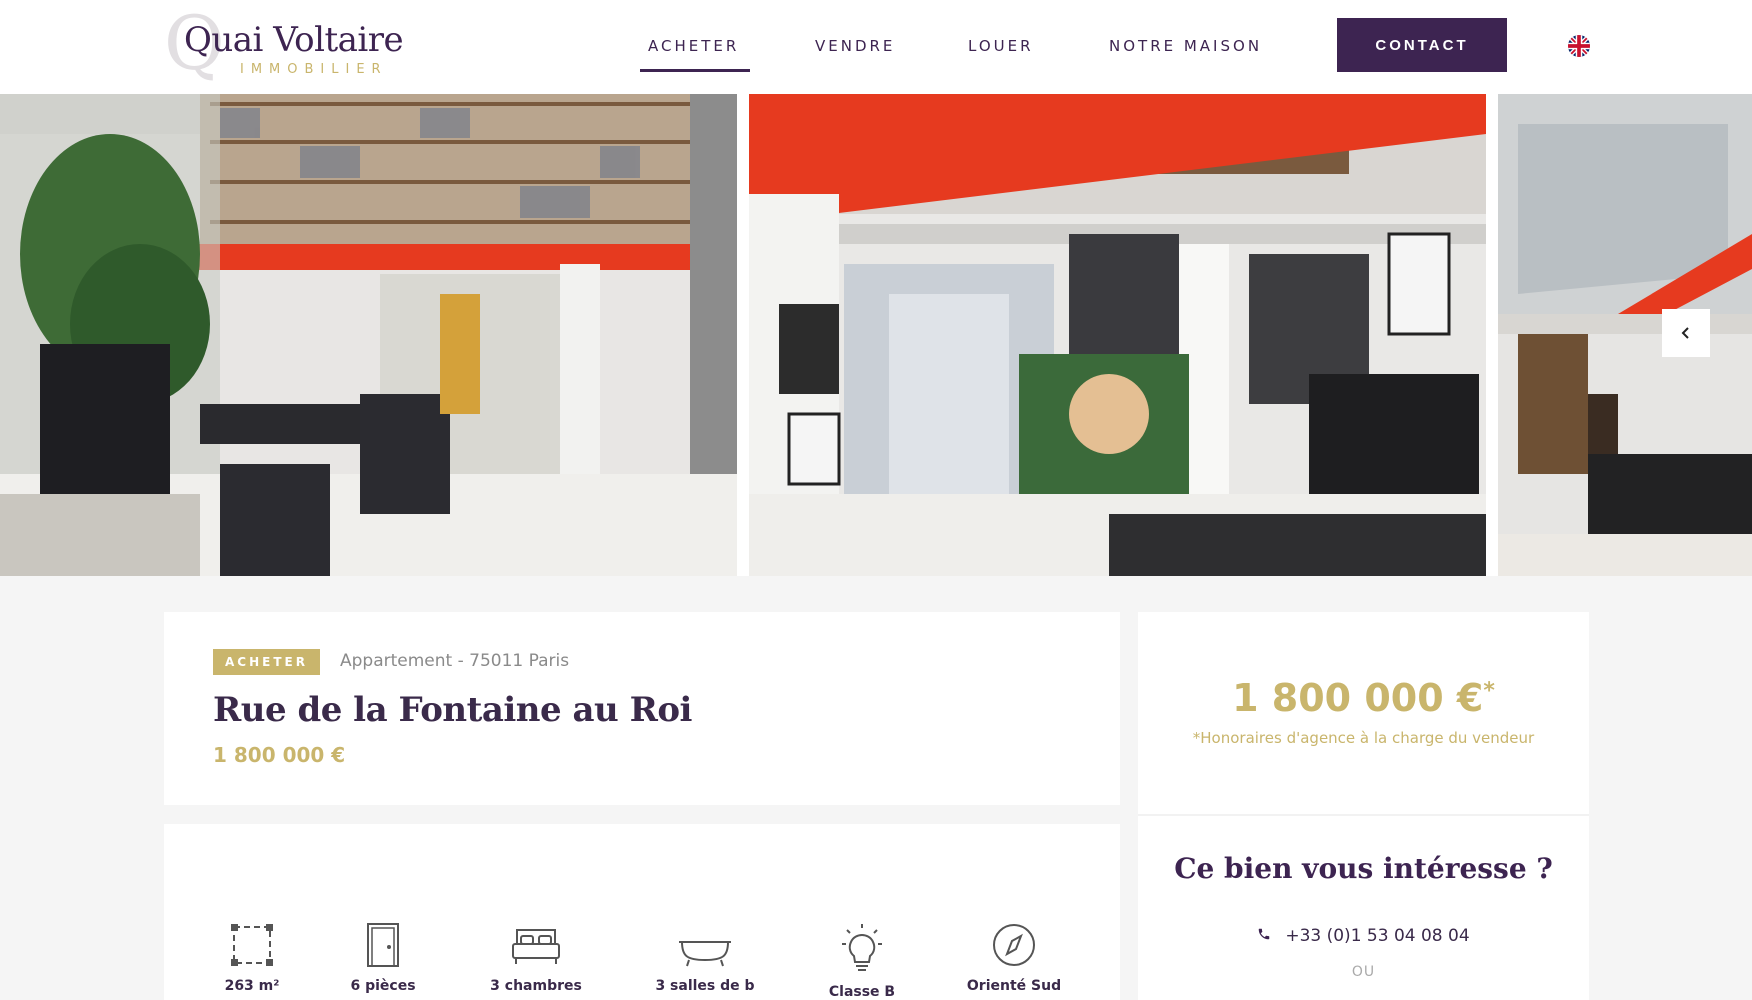 The width and height of the screenshot is (1752, 1000). Describe the element at coordinates (252, 986) in the screenshot. I see `feature-label: 263 m²` at that location.